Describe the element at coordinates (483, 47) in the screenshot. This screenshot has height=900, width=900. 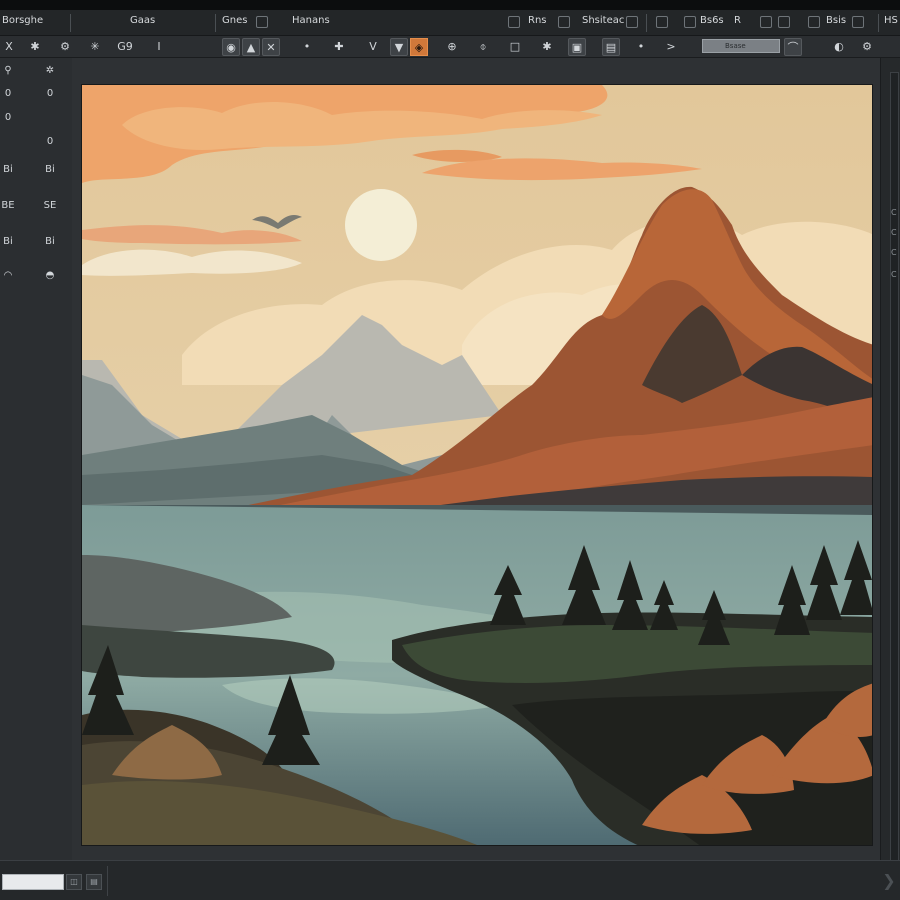
I see `lock-tool-icon: ⌽` at that location.